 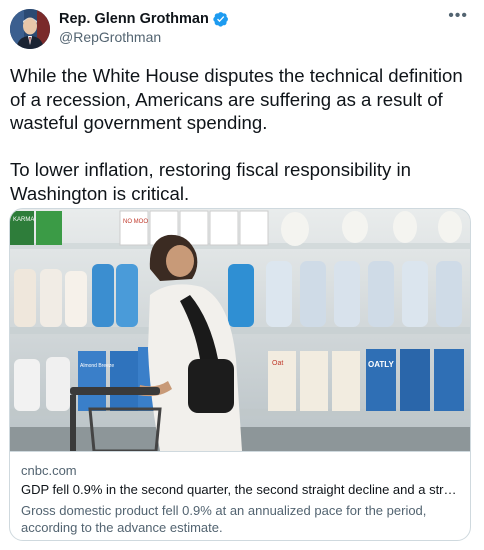 I want to click on almond-label: Almond Breeze, so click(x=97, y=366).